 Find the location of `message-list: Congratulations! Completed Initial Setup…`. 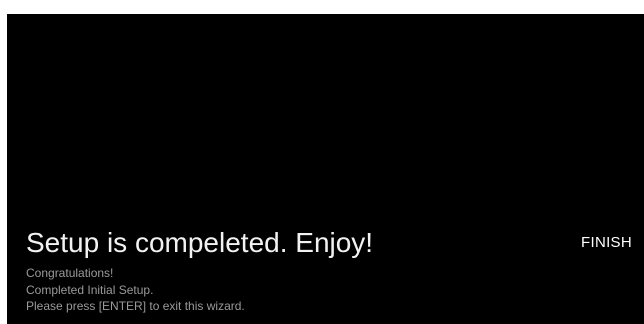

message-list: Congratulations! Completed Initial Setup… is located at coordinates (135, 290).